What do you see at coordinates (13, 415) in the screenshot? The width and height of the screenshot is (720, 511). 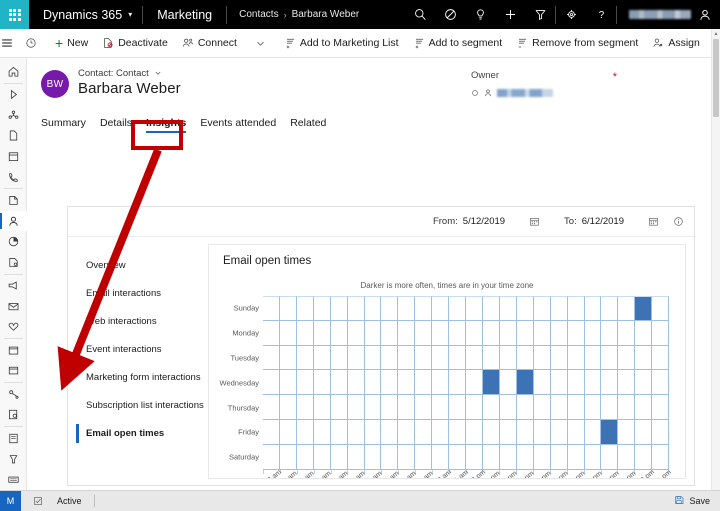 I see `sidebar-item-form-page` at bounding box center [13, 415].